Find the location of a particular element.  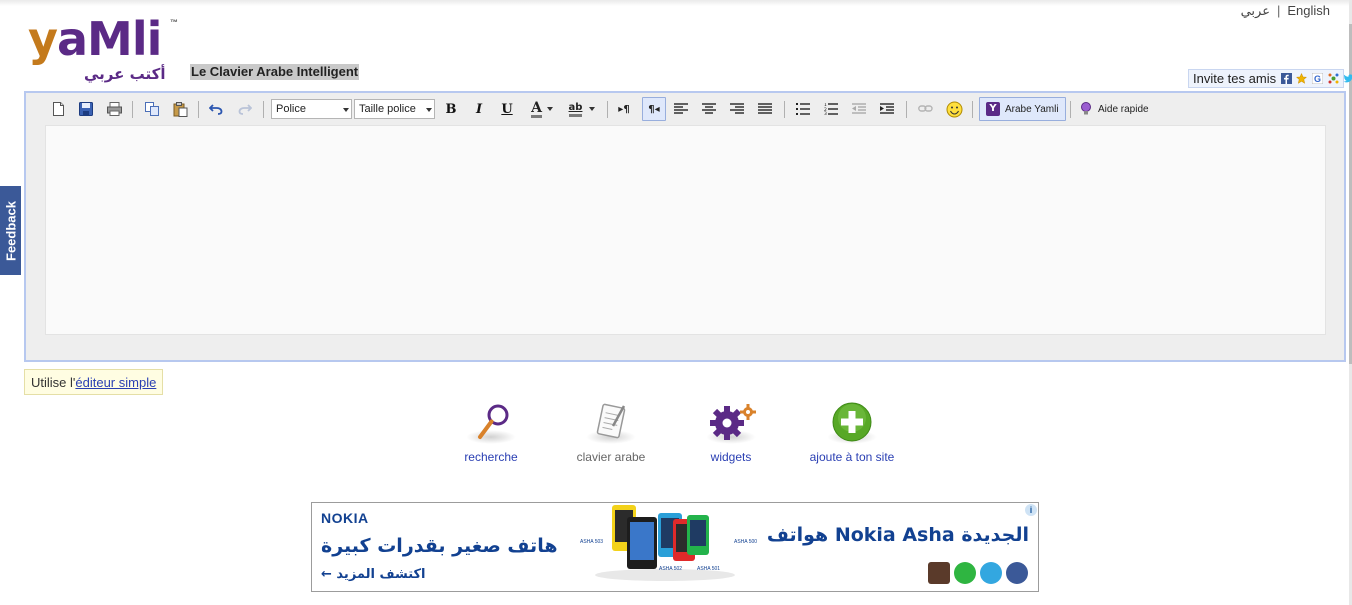

feature-ajoute-site-label: ajoute à ton site is located at coordinates (852, 457).